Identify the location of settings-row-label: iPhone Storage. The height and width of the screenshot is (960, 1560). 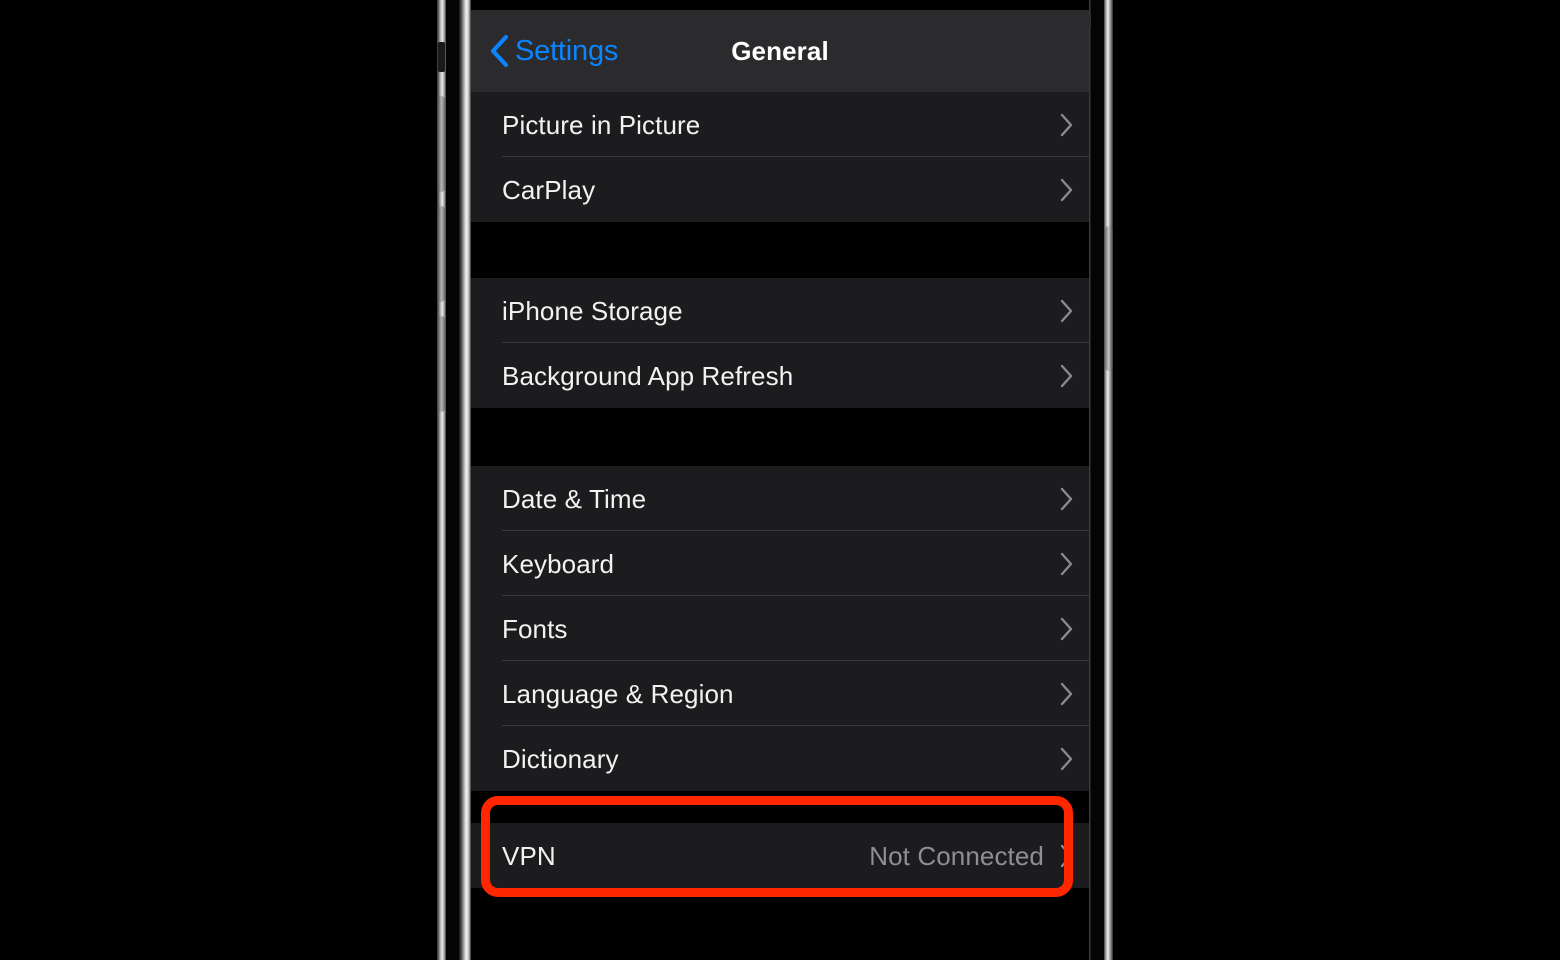
(592, 310).